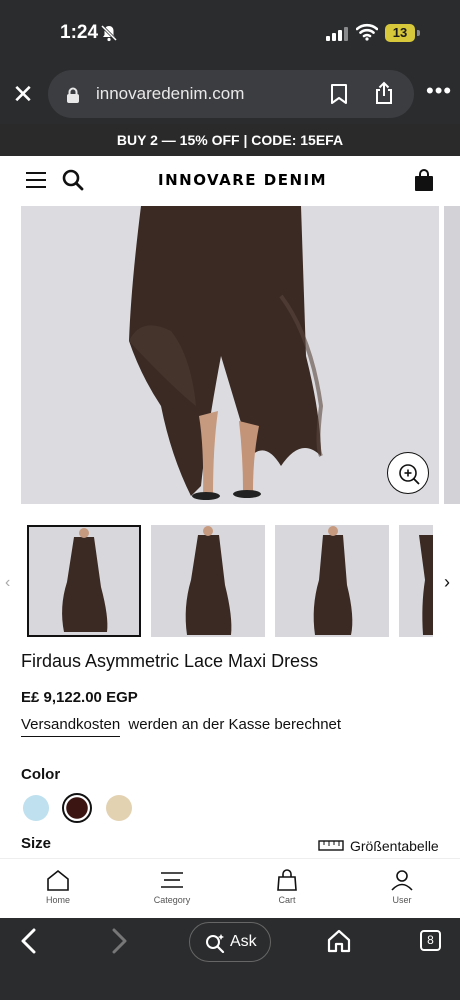 Image resolution: width=460 pixels, height=1000 pixels. Describe the element at coordinates (215, 943) in the screenshot. I see `ask-search-sparkle-icon` at that location.